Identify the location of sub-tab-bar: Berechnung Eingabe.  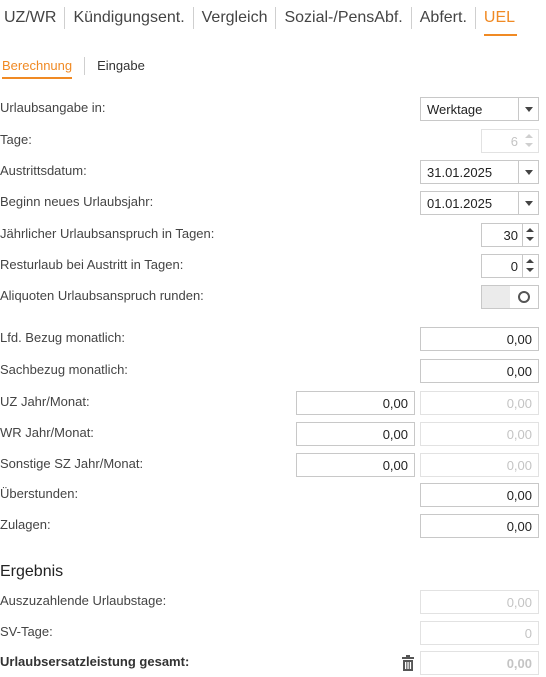
(78, 67).